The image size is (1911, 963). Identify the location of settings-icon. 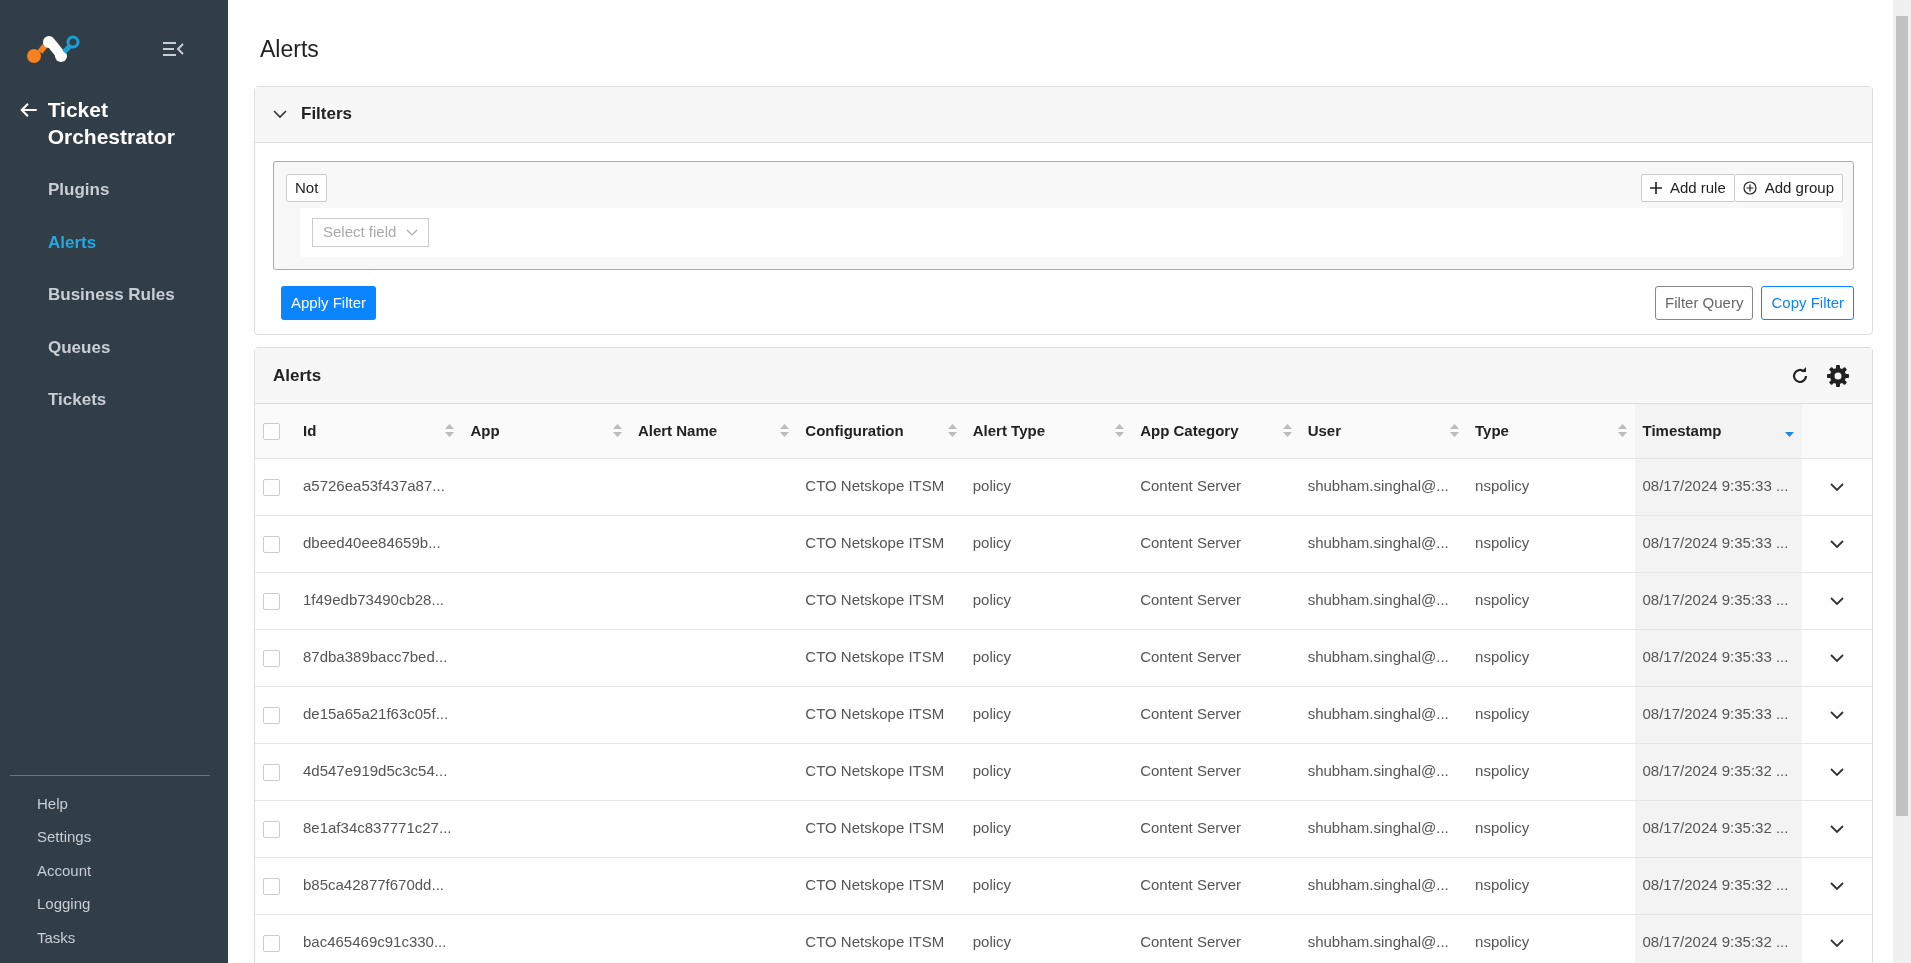
(1838, 375).